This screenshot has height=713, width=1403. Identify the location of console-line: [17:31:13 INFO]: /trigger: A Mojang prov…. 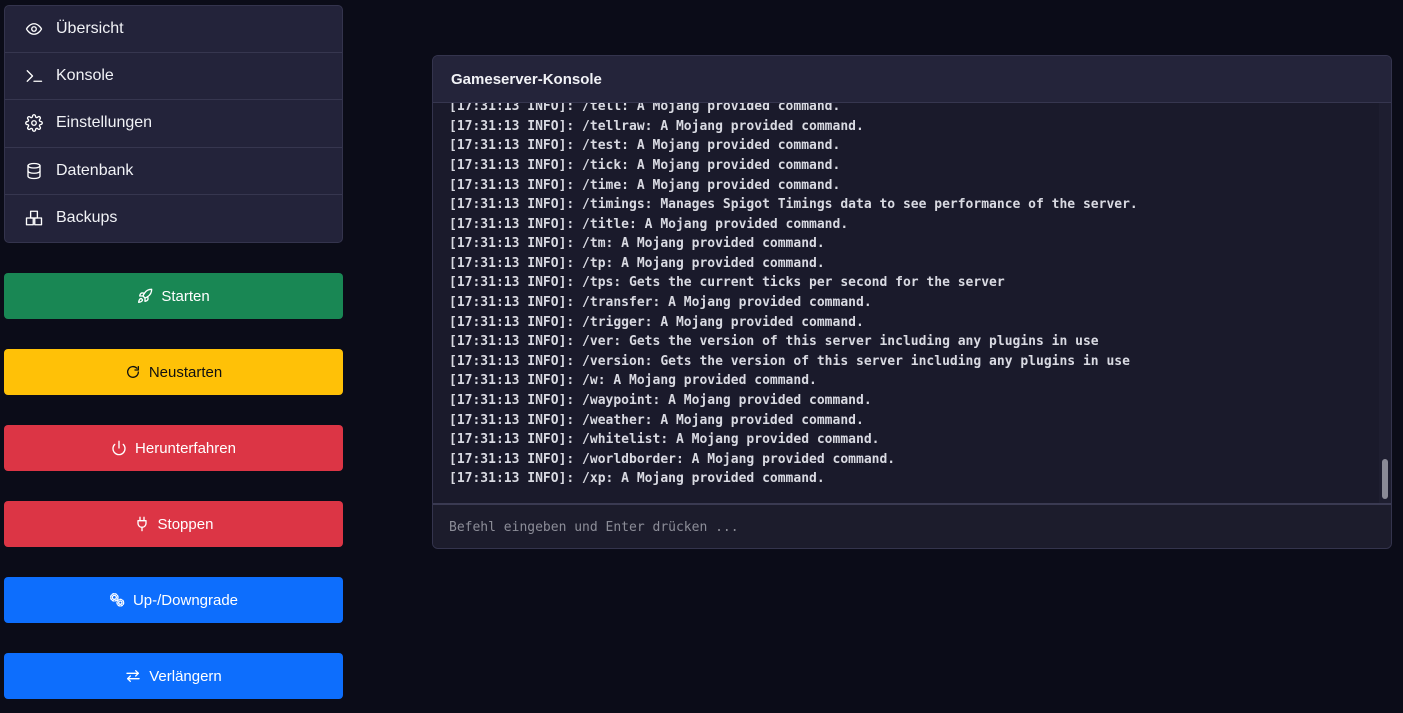
(656, 322).